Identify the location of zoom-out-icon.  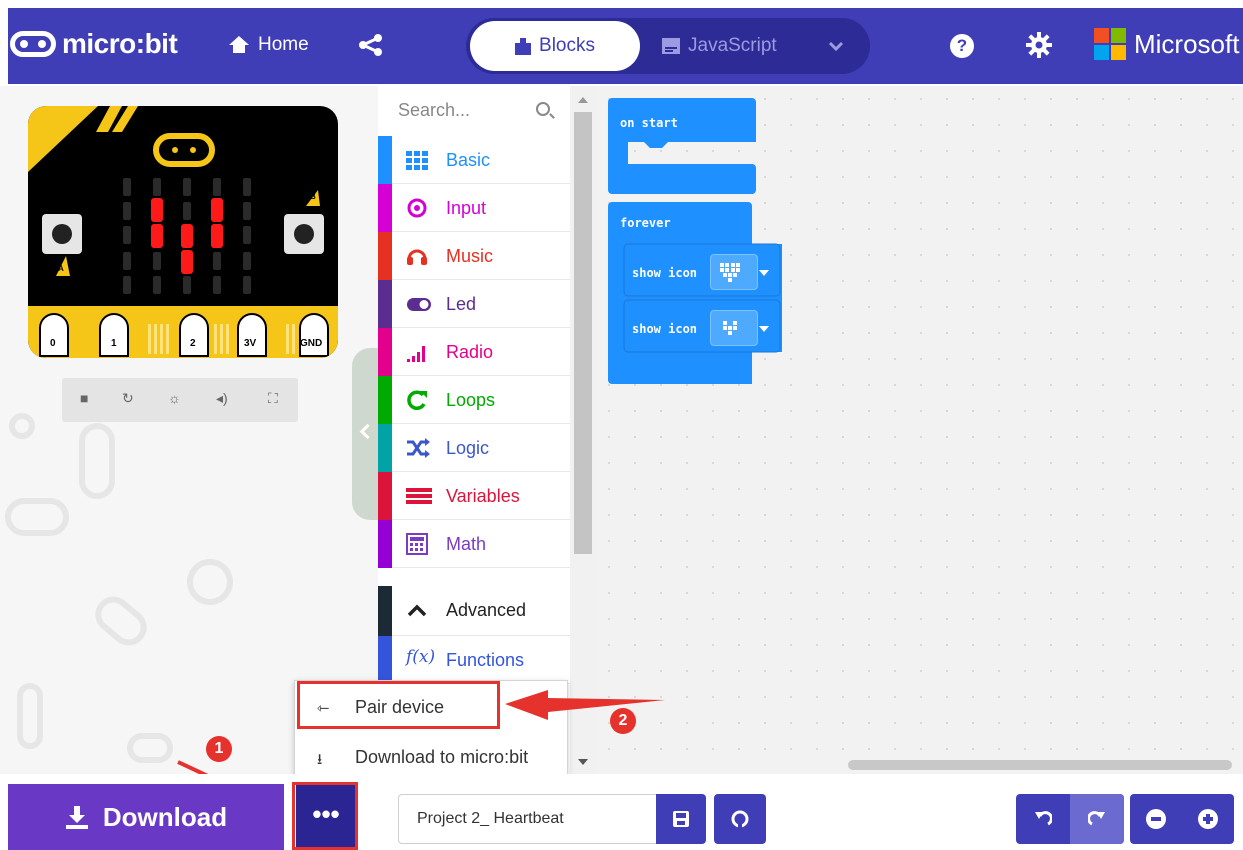
(1156, 819).